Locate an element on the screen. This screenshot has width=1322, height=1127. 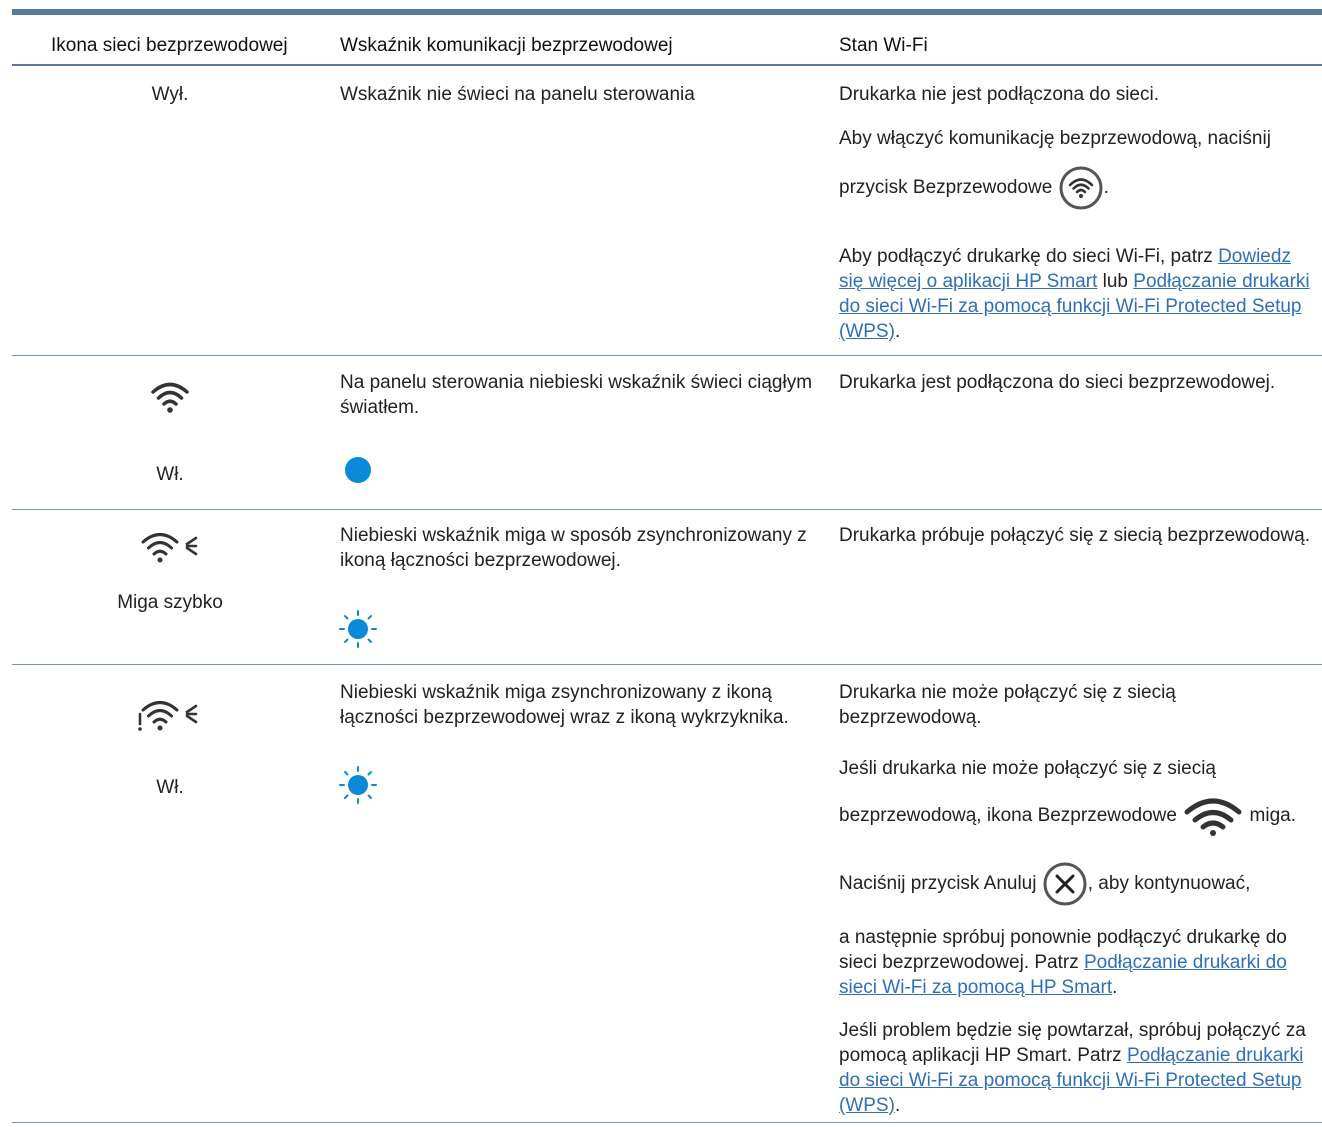
header-separator is located at coordinates (667, 65).